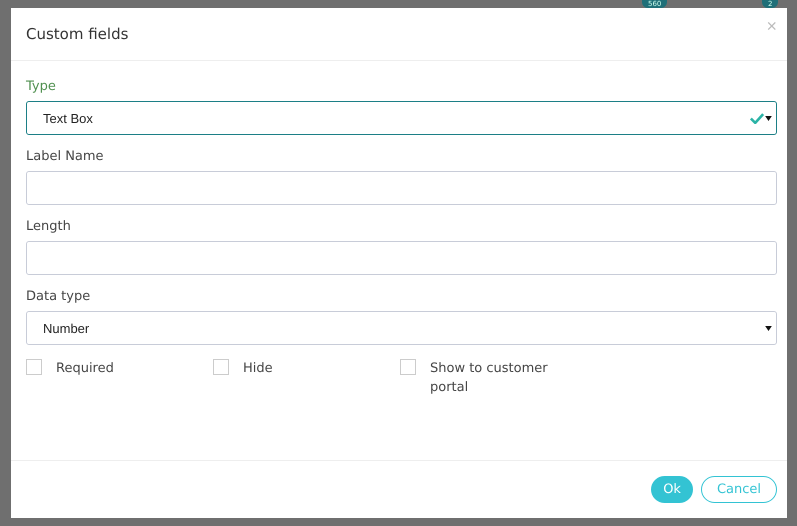 The image size is (797, 526). I want to click on dialog-title: Custom fields, so click(77, 34).